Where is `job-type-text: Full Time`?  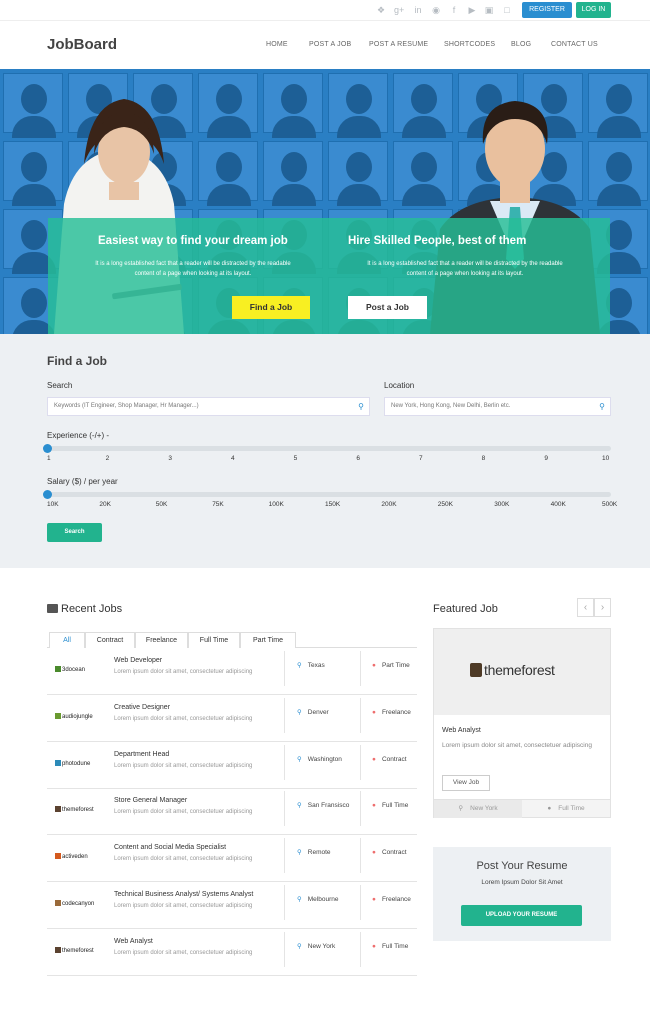
job-type-text: Full Time is located at coordinates (395, 806).